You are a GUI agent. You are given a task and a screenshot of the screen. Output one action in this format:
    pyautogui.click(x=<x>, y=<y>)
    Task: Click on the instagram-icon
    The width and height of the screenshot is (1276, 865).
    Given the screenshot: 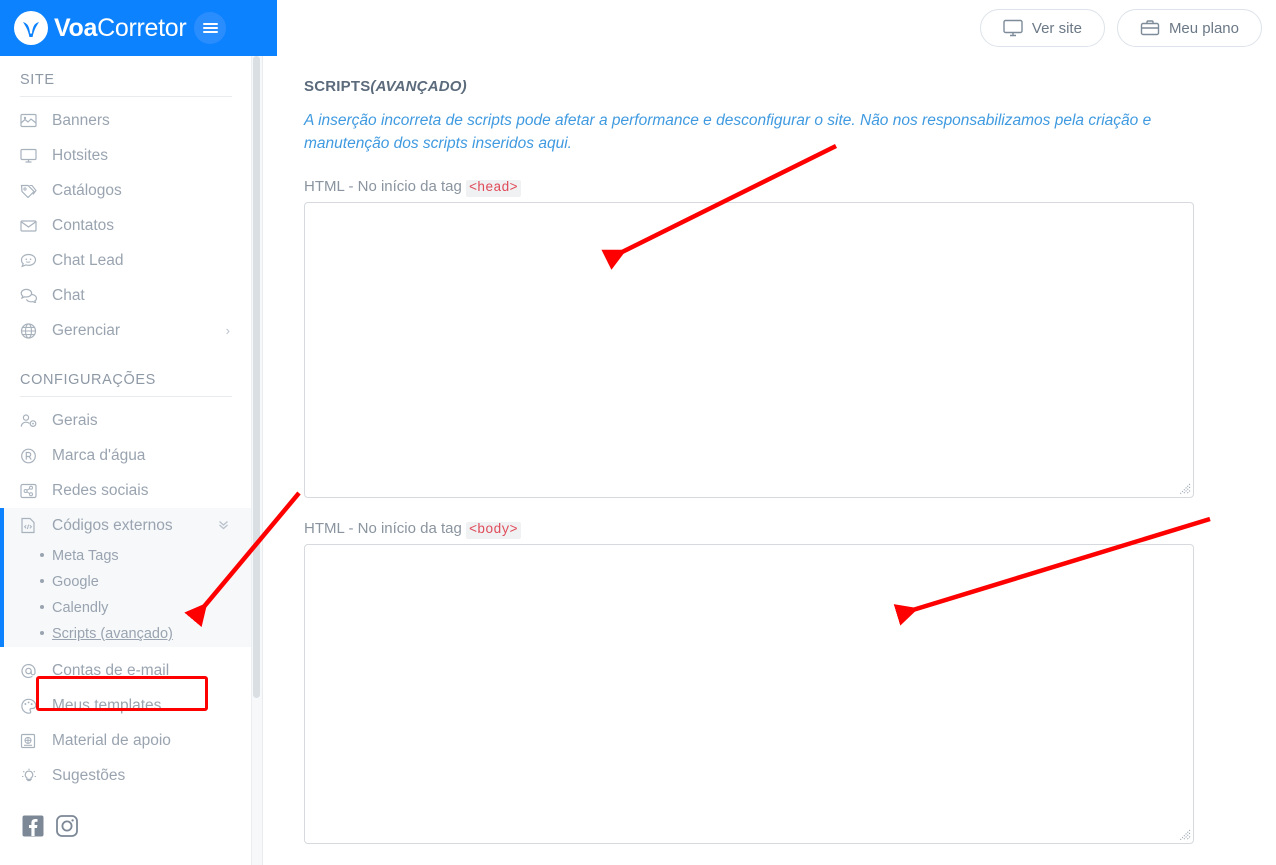 What is the action you would take?
    pyautogui.click(x=67, y=828)
    